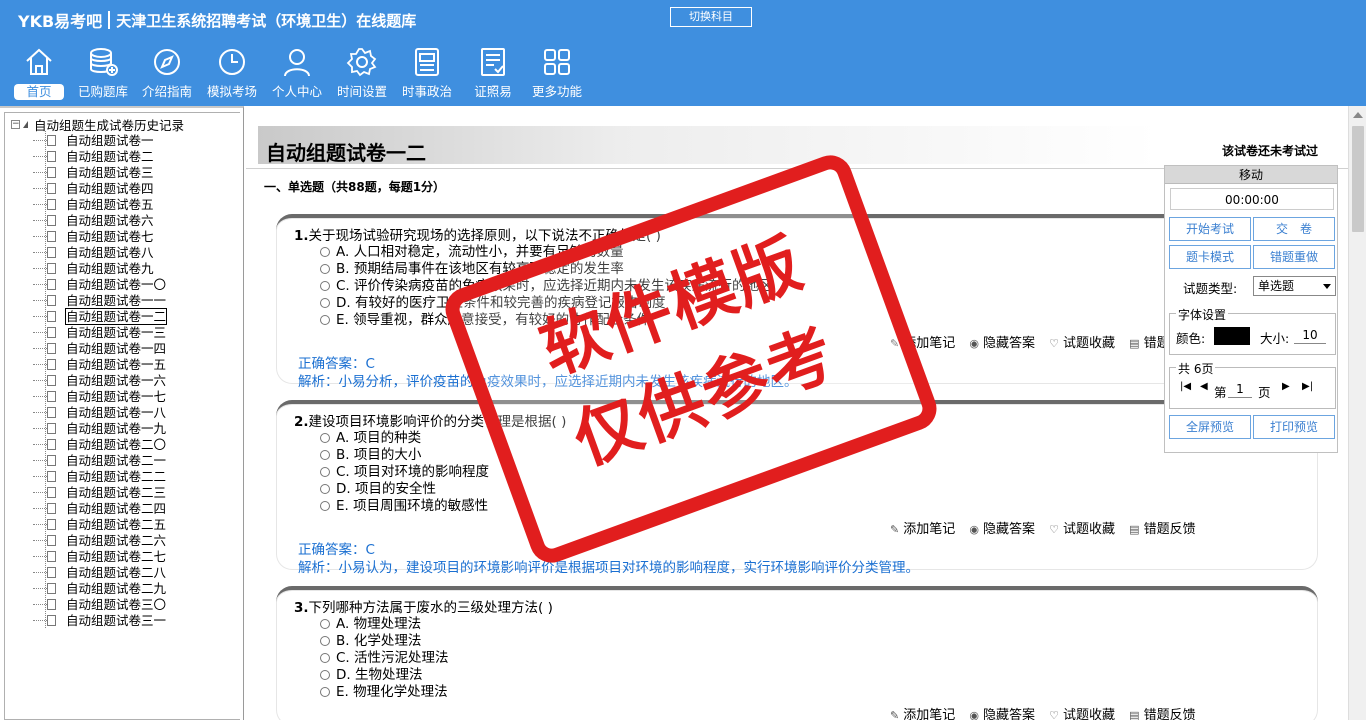 The height and width of the screenshot is (720, 1366). What do you see at coordinates (1210, 229) in the screenshot?
I see `start-exam-button: 开始考试` at bounding box center [1210, 229].